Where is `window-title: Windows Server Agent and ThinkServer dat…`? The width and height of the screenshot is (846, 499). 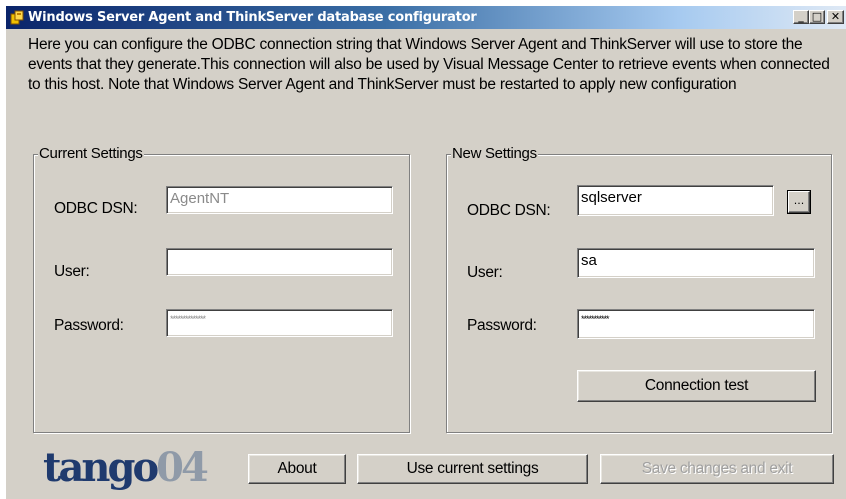 window-title: Windows Server Agent and ThinkServer dat… is located at coordinates (252, 17).